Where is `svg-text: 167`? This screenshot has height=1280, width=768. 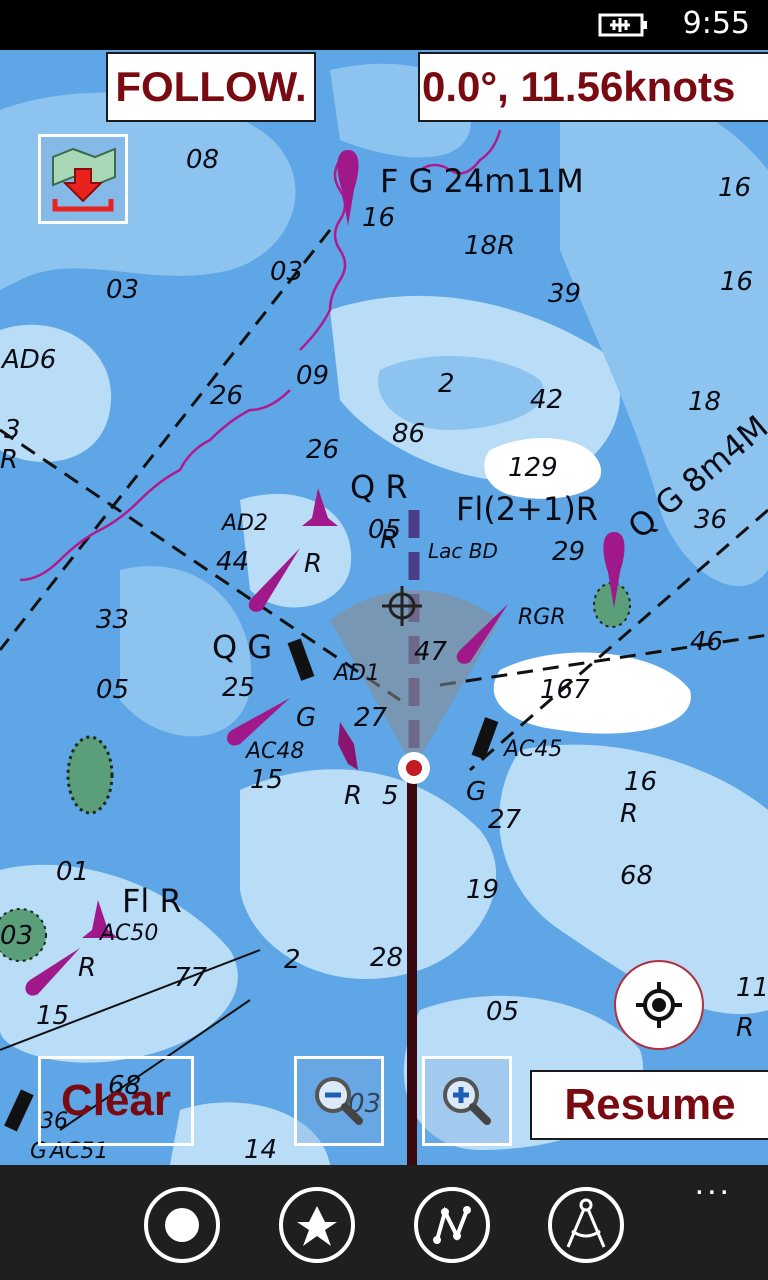
svg-text: 167 is located at coordinates (565, 690).